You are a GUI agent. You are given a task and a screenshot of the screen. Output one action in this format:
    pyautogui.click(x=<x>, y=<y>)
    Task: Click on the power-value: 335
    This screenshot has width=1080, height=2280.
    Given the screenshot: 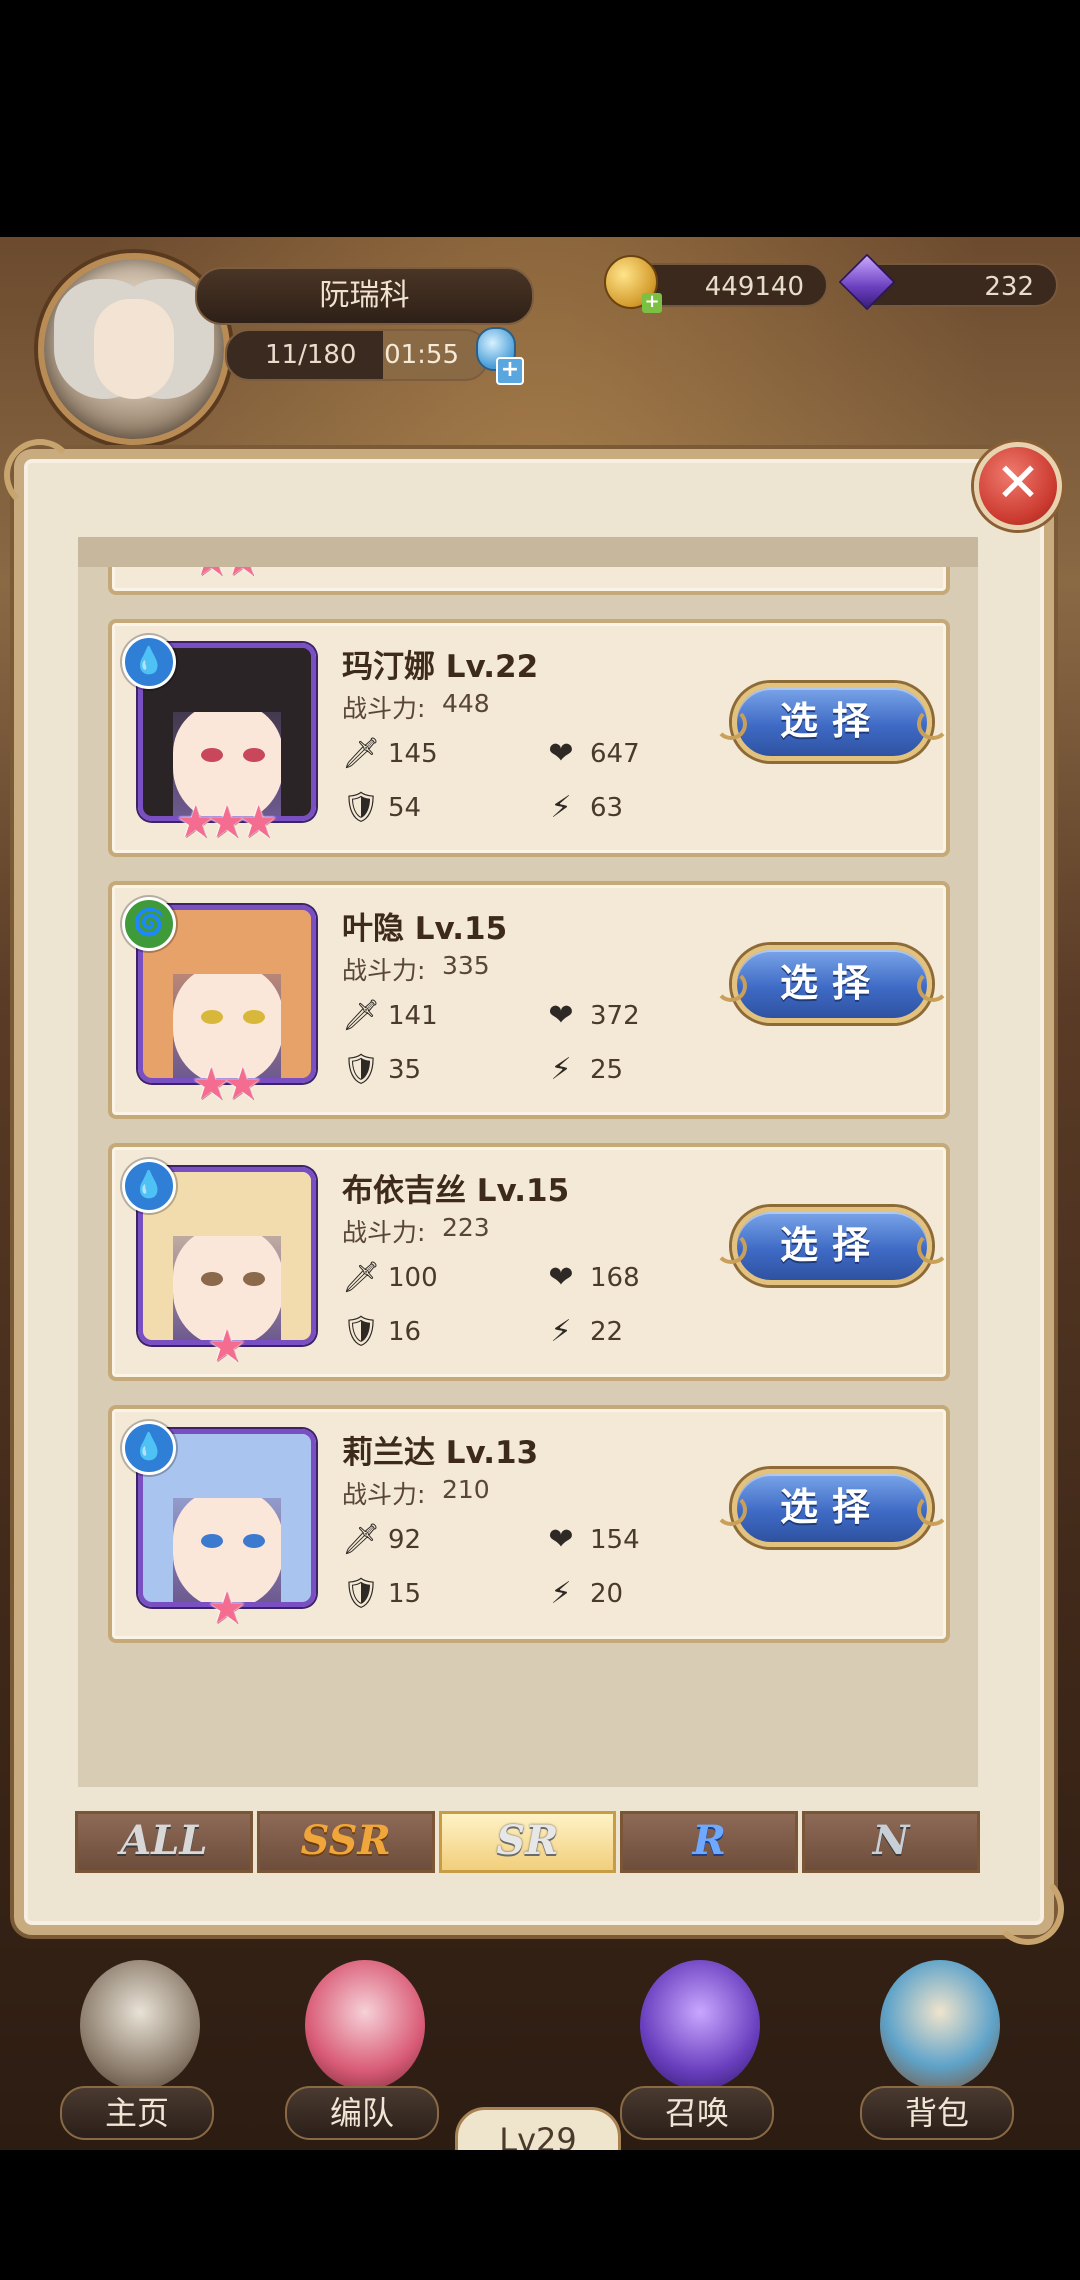 What is the action you would take?
    pyautogui.click(x=466, y=965)
    